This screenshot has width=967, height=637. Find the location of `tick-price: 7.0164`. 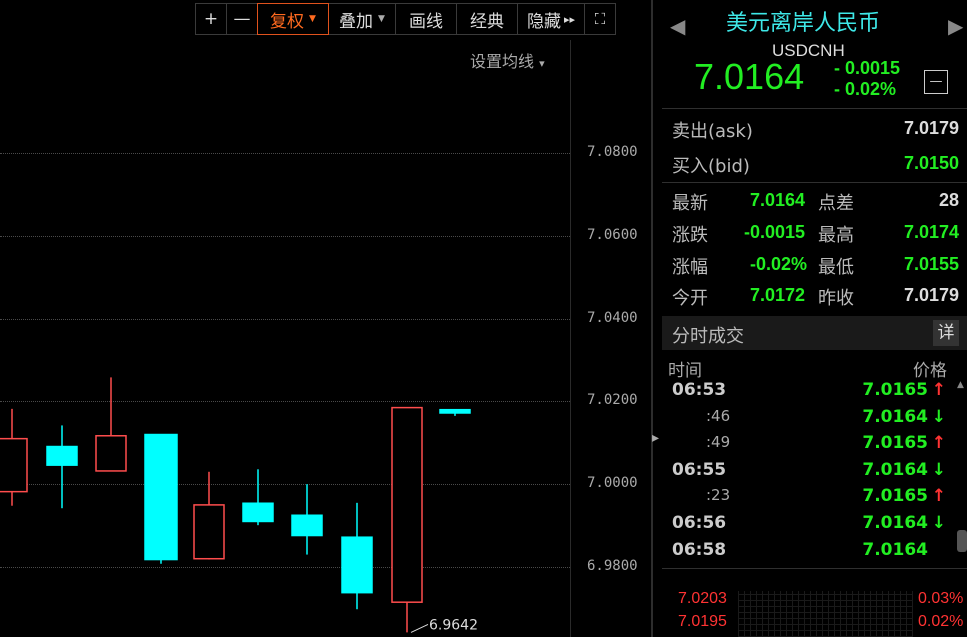

tick-price: 7.0164 is located at coordinates (895, 470).